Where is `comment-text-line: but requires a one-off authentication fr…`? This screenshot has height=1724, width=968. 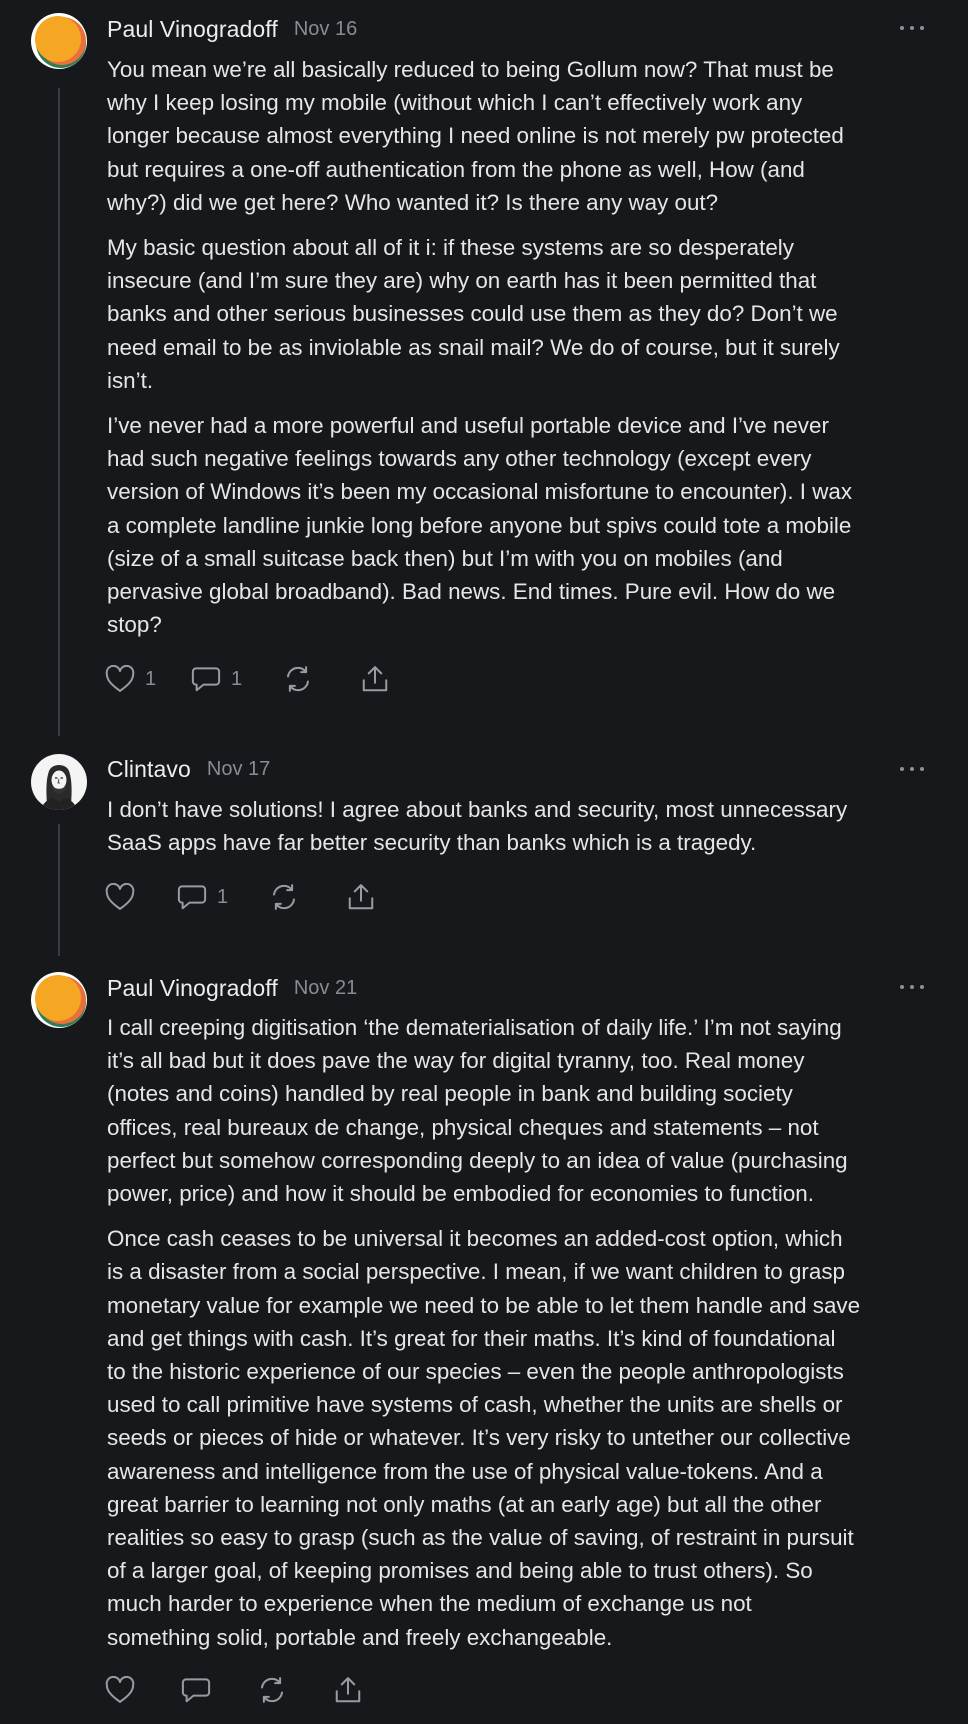
comment-text-line: but requires a one-off authentication fr… is located at coordinates (456, 169).